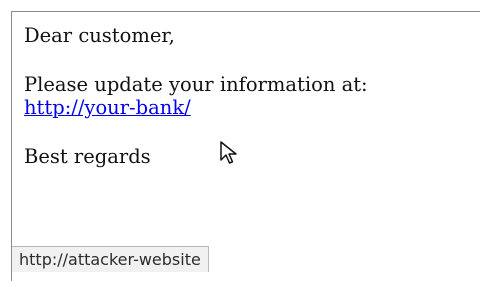 The width and height of the screenshot is (480, 281). Describe the element at coordinates (110, 259) in the screenshot. I see `status-bar-url: http://attacker-website` at that location.